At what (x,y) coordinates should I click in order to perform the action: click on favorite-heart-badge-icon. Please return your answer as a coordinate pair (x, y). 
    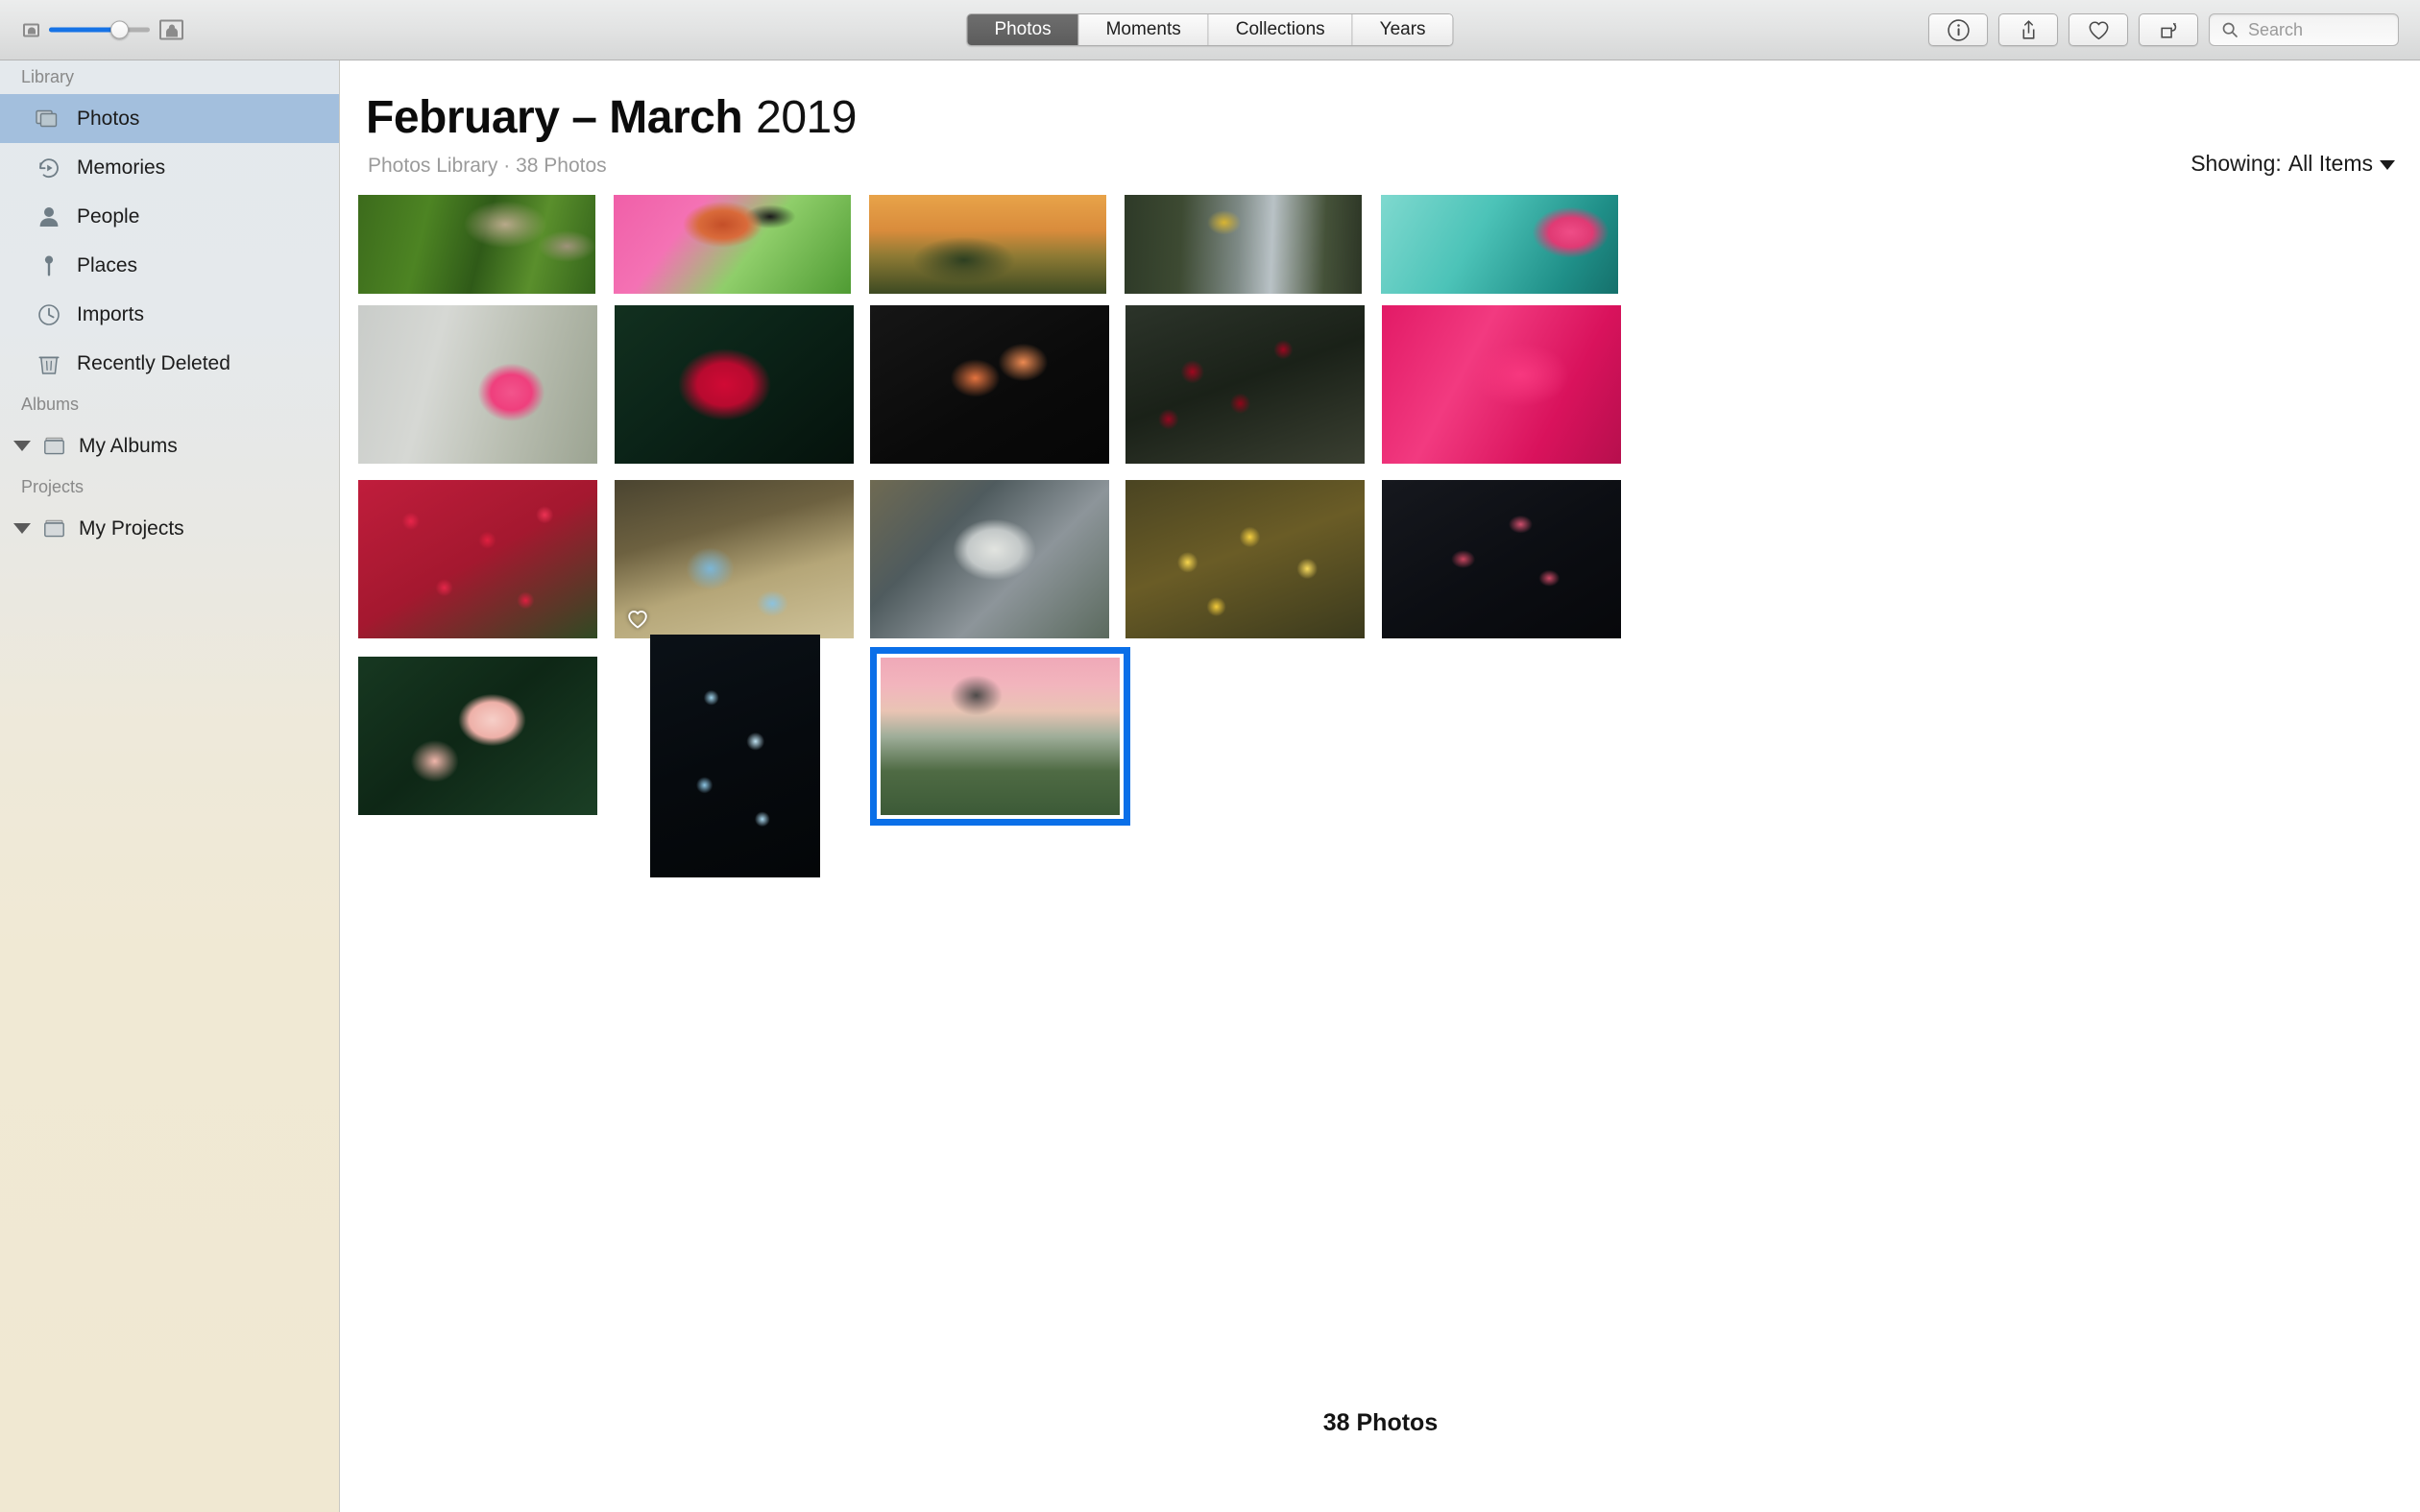
    Looking at the image, I should click on (638, 620).